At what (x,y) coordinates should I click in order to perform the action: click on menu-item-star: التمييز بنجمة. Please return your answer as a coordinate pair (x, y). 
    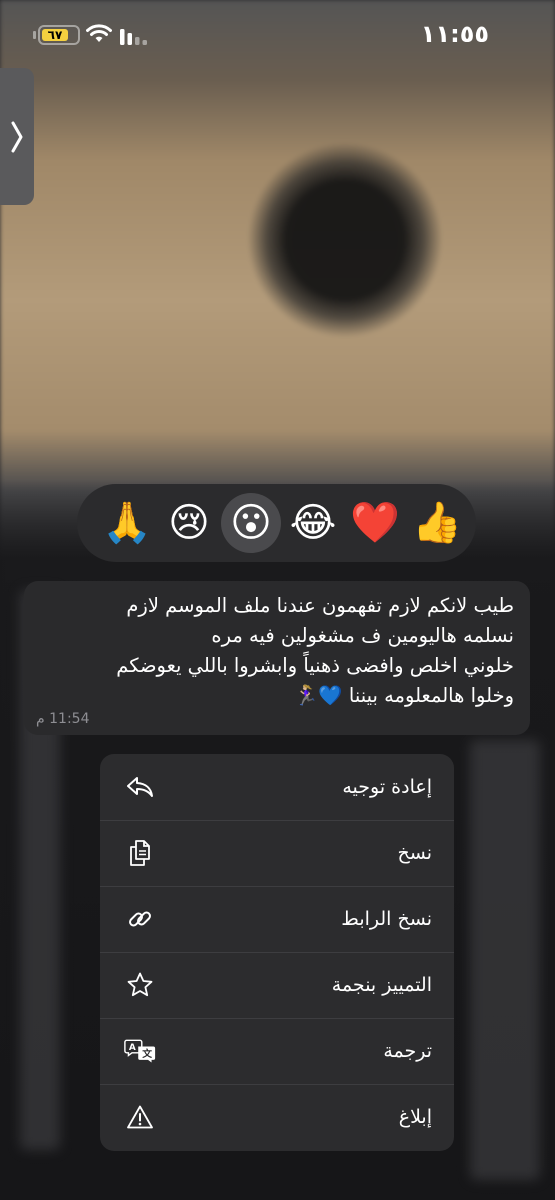
    Looking at the image, I should click on (277, 985).